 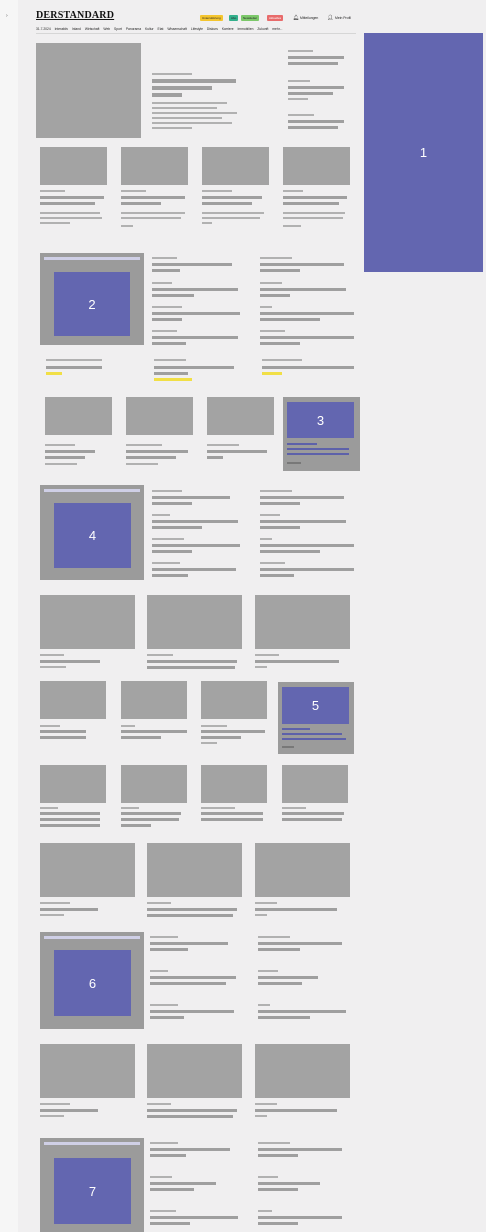 What do you see at coordinates (61, 29) in the screenshot?
I see `nav-item: Interaktiv` at bounding box center [61, 29].